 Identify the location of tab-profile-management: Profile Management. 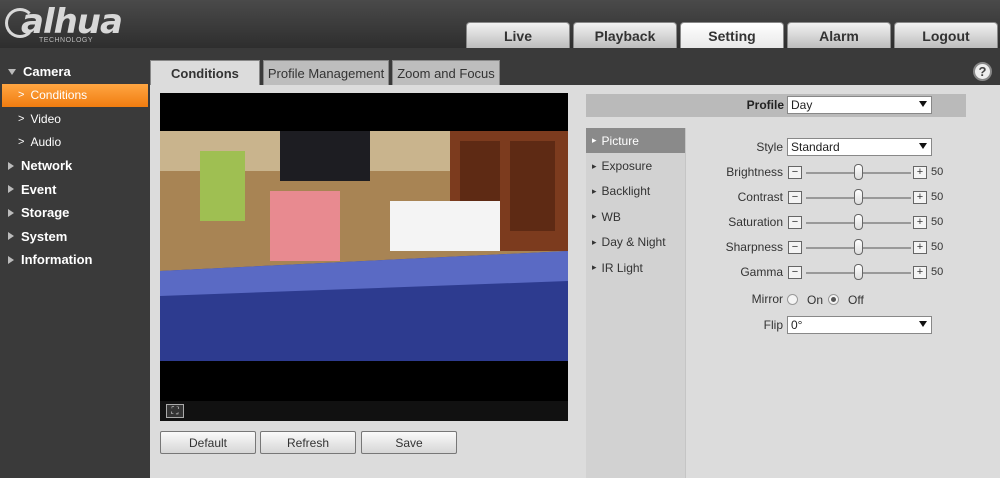
(326, 72).